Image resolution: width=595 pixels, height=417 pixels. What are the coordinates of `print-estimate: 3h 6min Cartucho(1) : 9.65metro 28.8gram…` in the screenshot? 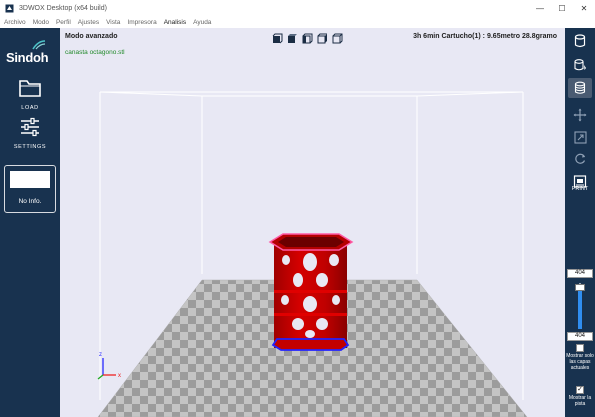 It's located at (485, 36).